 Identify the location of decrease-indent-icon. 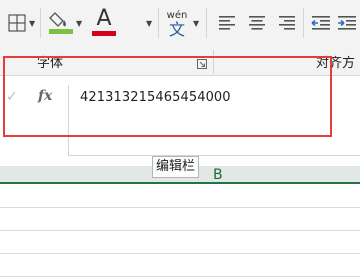
(320, 23).